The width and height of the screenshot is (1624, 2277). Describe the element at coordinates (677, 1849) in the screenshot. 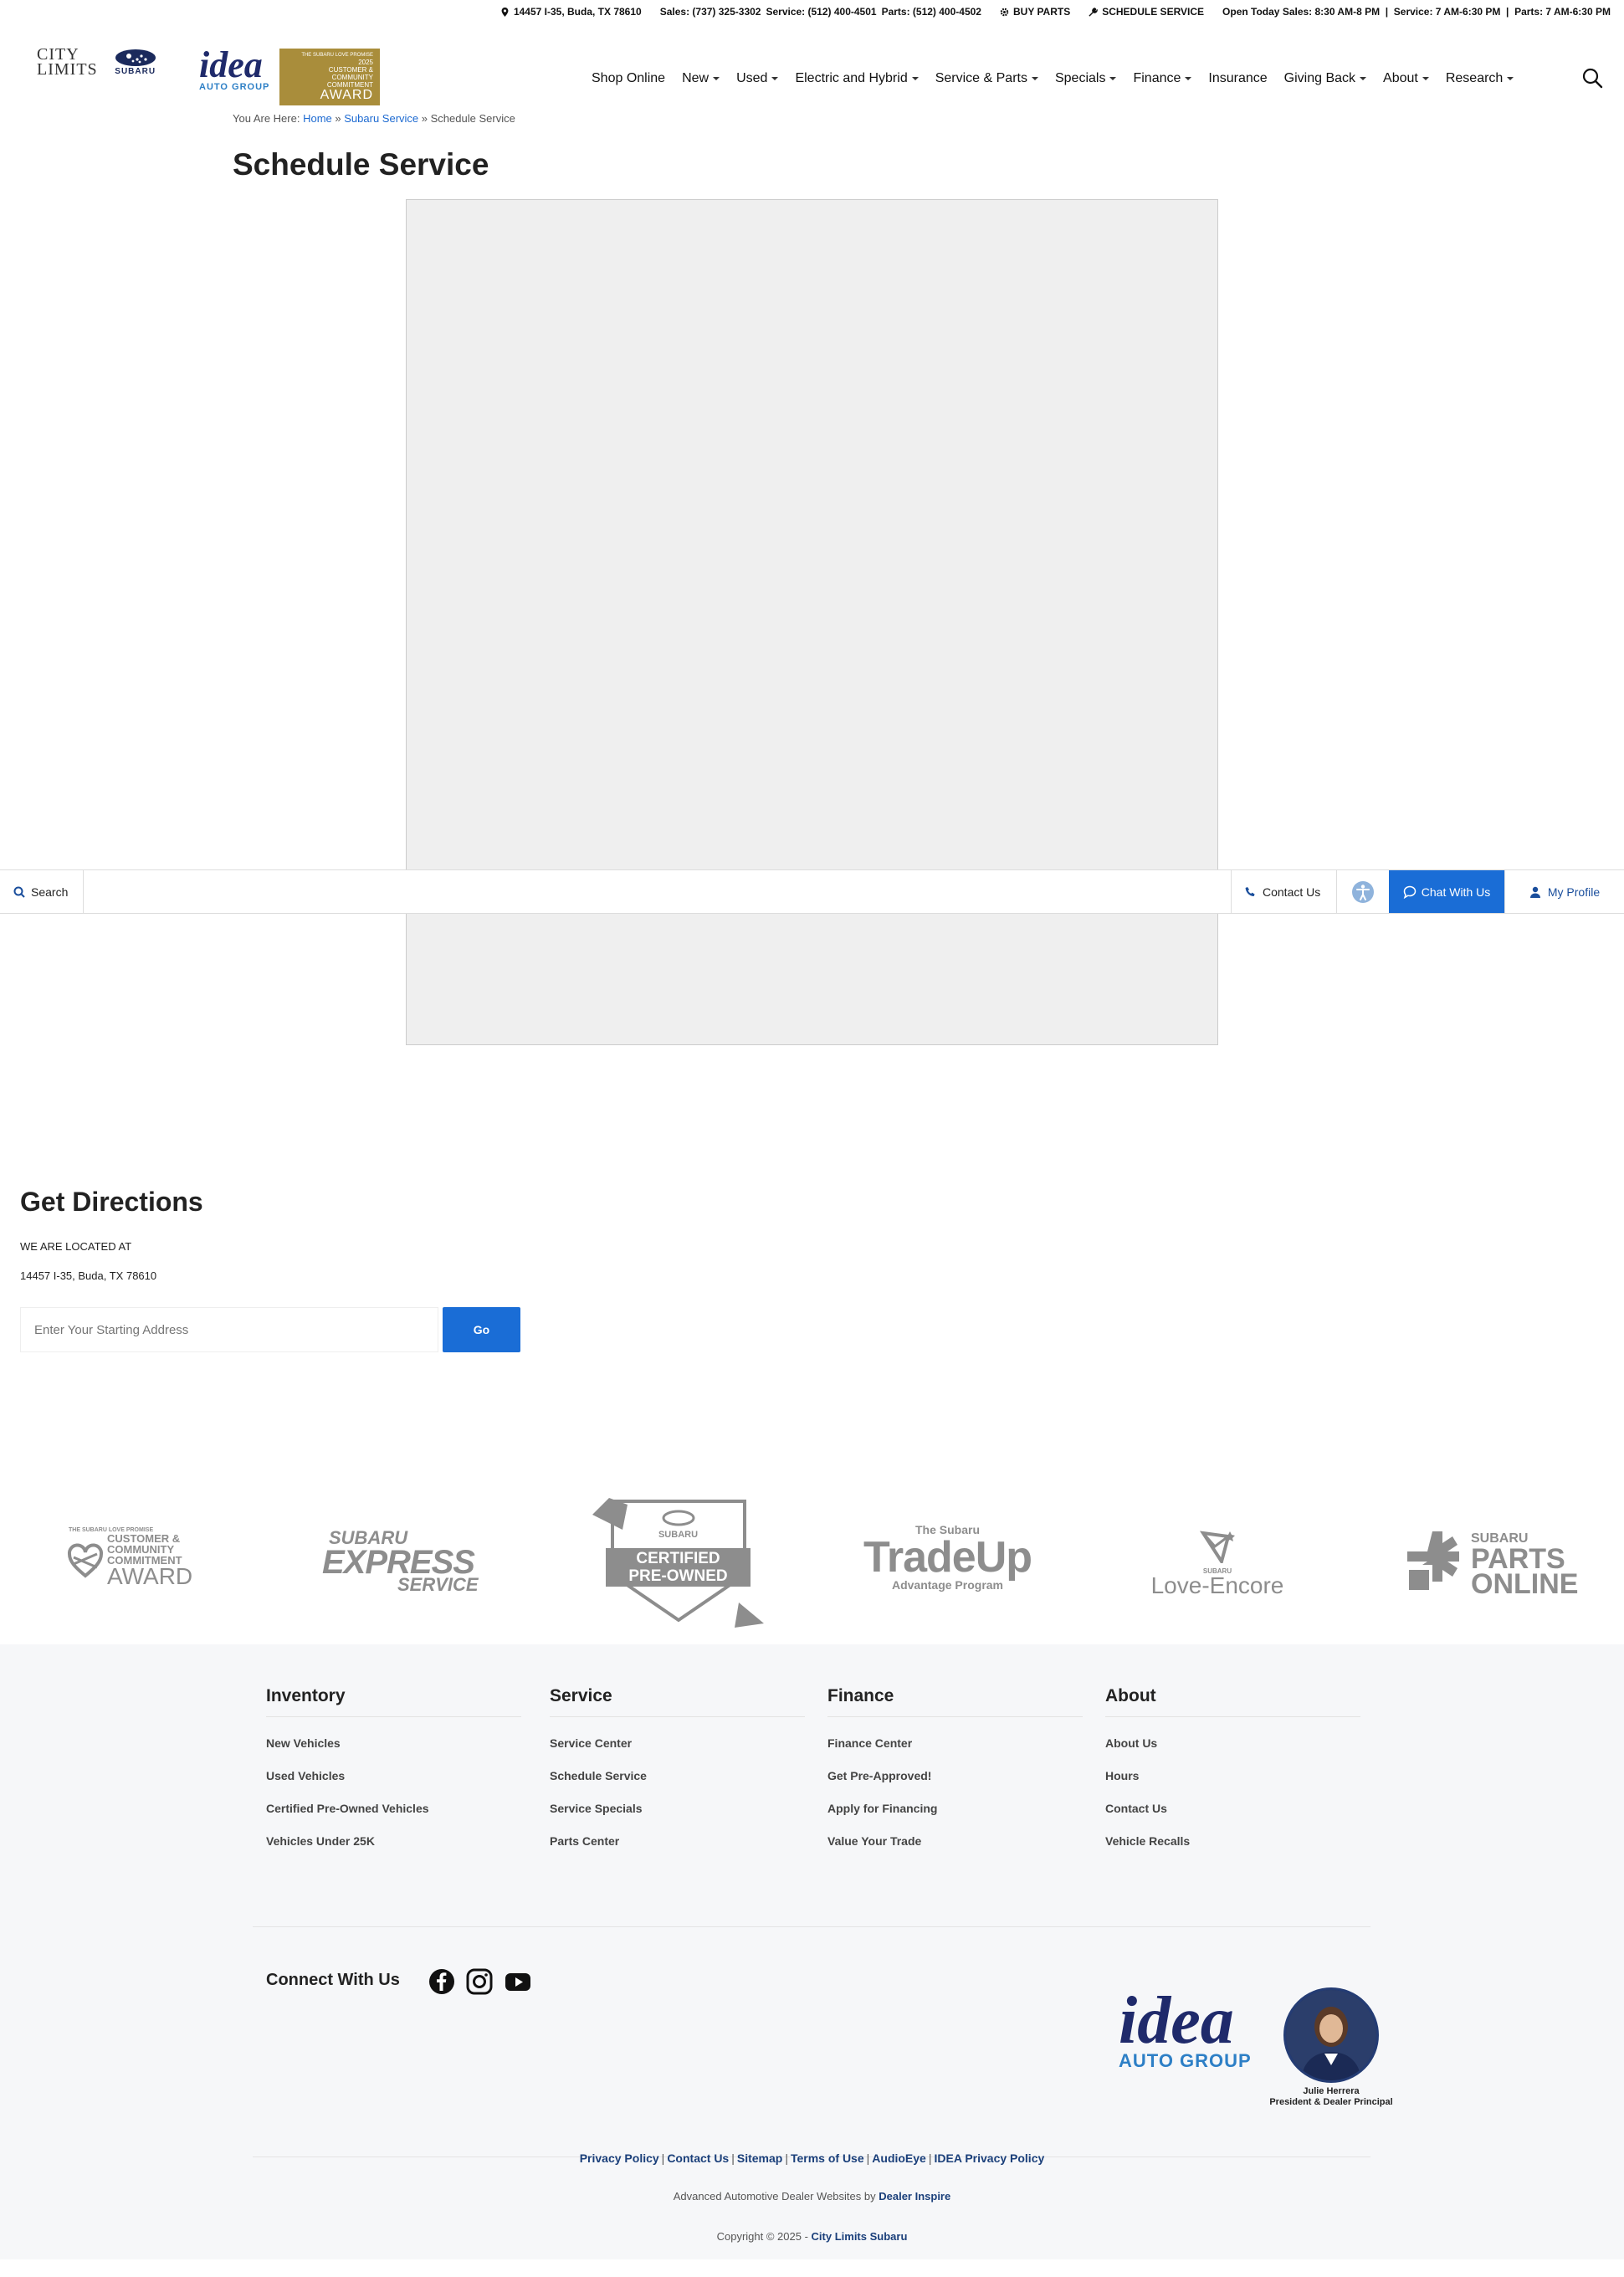

I see `footer-link: Parts Center` at that location.